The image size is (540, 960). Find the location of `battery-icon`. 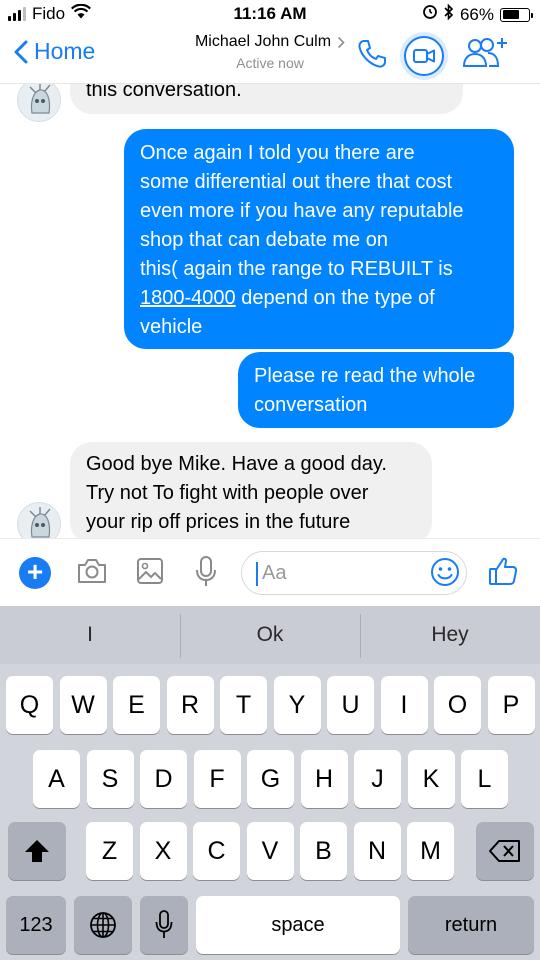

battery-icon is located at coordinates (516, 14).